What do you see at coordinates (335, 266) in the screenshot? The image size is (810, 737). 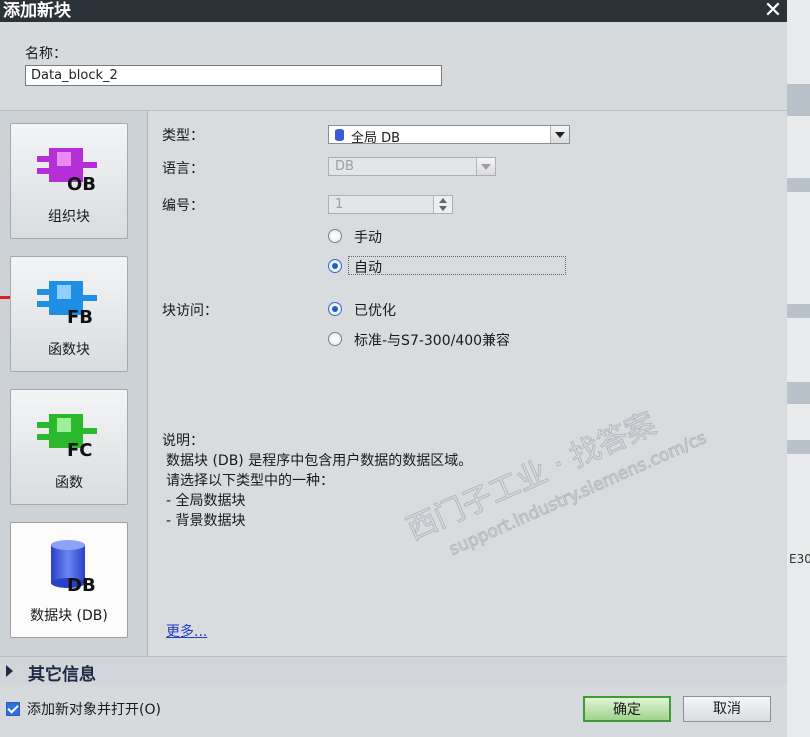 I see `number-auto-radio` at bounding box center [335, 266].